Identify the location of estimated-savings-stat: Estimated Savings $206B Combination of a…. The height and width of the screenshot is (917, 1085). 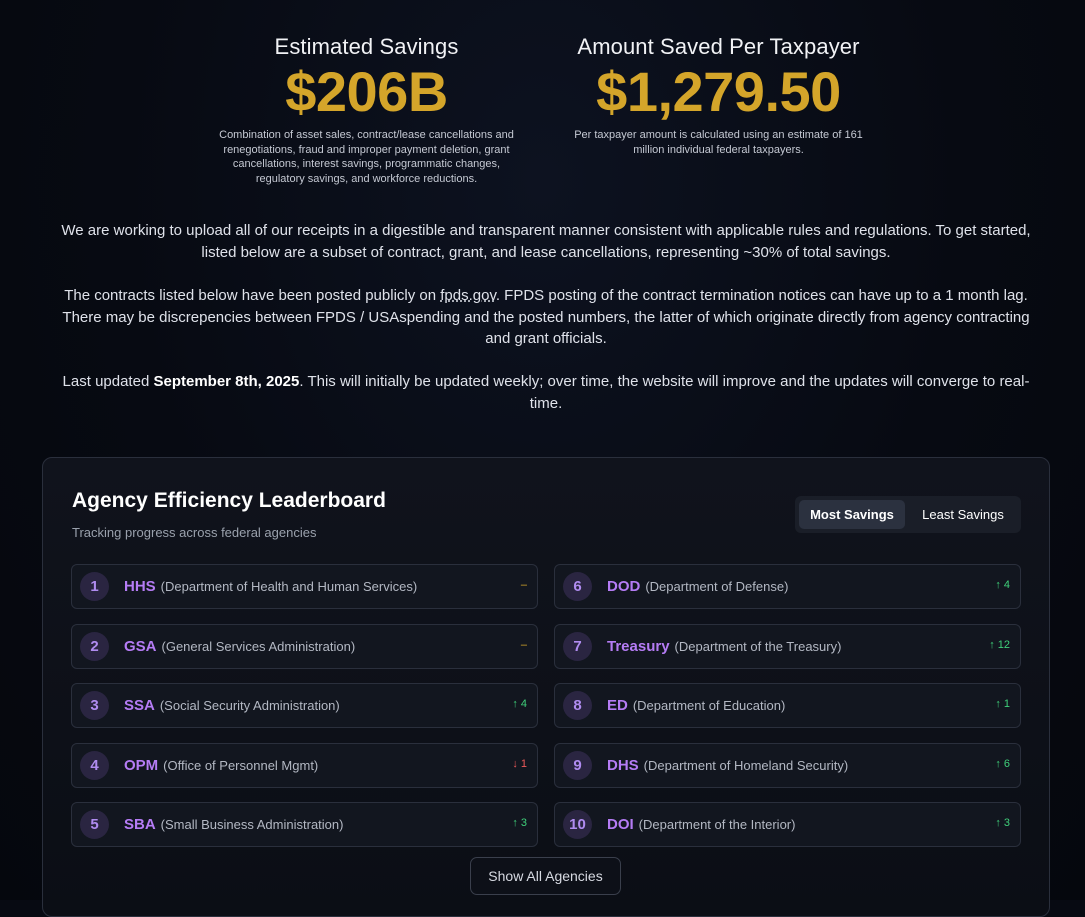
(367, 110).